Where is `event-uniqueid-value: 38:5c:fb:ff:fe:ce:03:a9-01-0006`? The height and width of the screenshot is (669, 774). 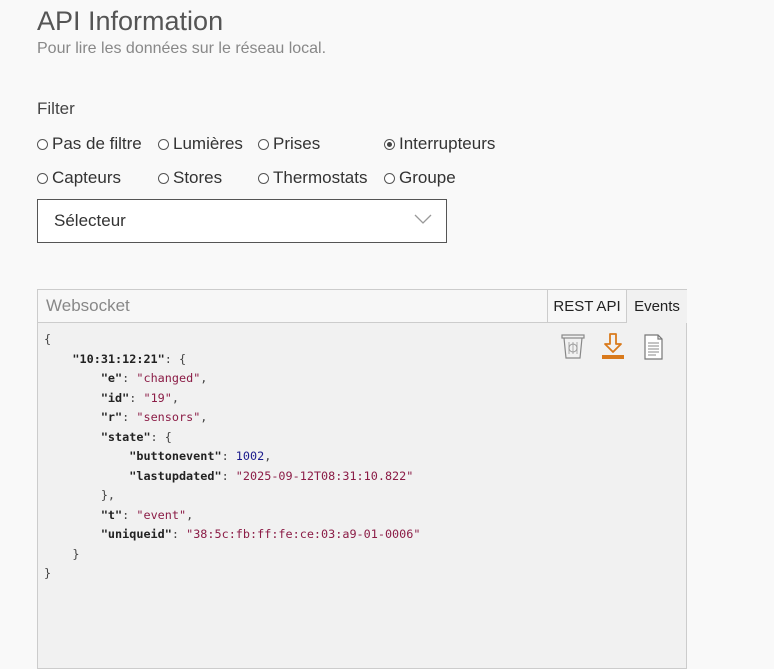 event-uniqueid-value: 38:5c:fb:ff:fe:ce:03:a9-01-0006 is located at coordinates (303, 534).